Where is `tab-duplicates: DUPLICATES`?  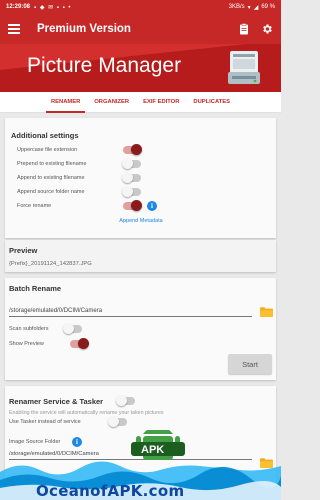
tab-duplicates: DUPLICATES is located at coordinates (211, 102).